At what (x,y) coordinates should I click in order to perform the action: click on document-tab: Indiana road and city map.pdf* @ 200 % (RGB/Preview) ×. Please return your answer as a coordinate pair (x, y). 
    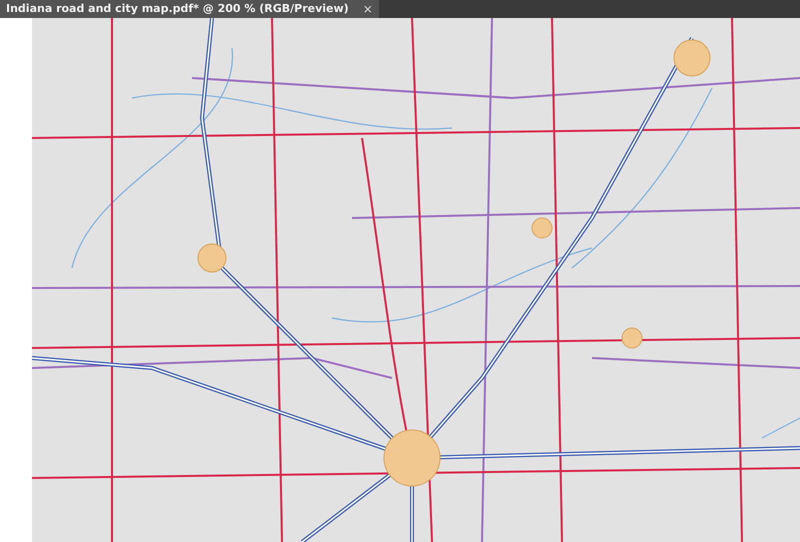
    Looking at the image, I should click on (189, 9).